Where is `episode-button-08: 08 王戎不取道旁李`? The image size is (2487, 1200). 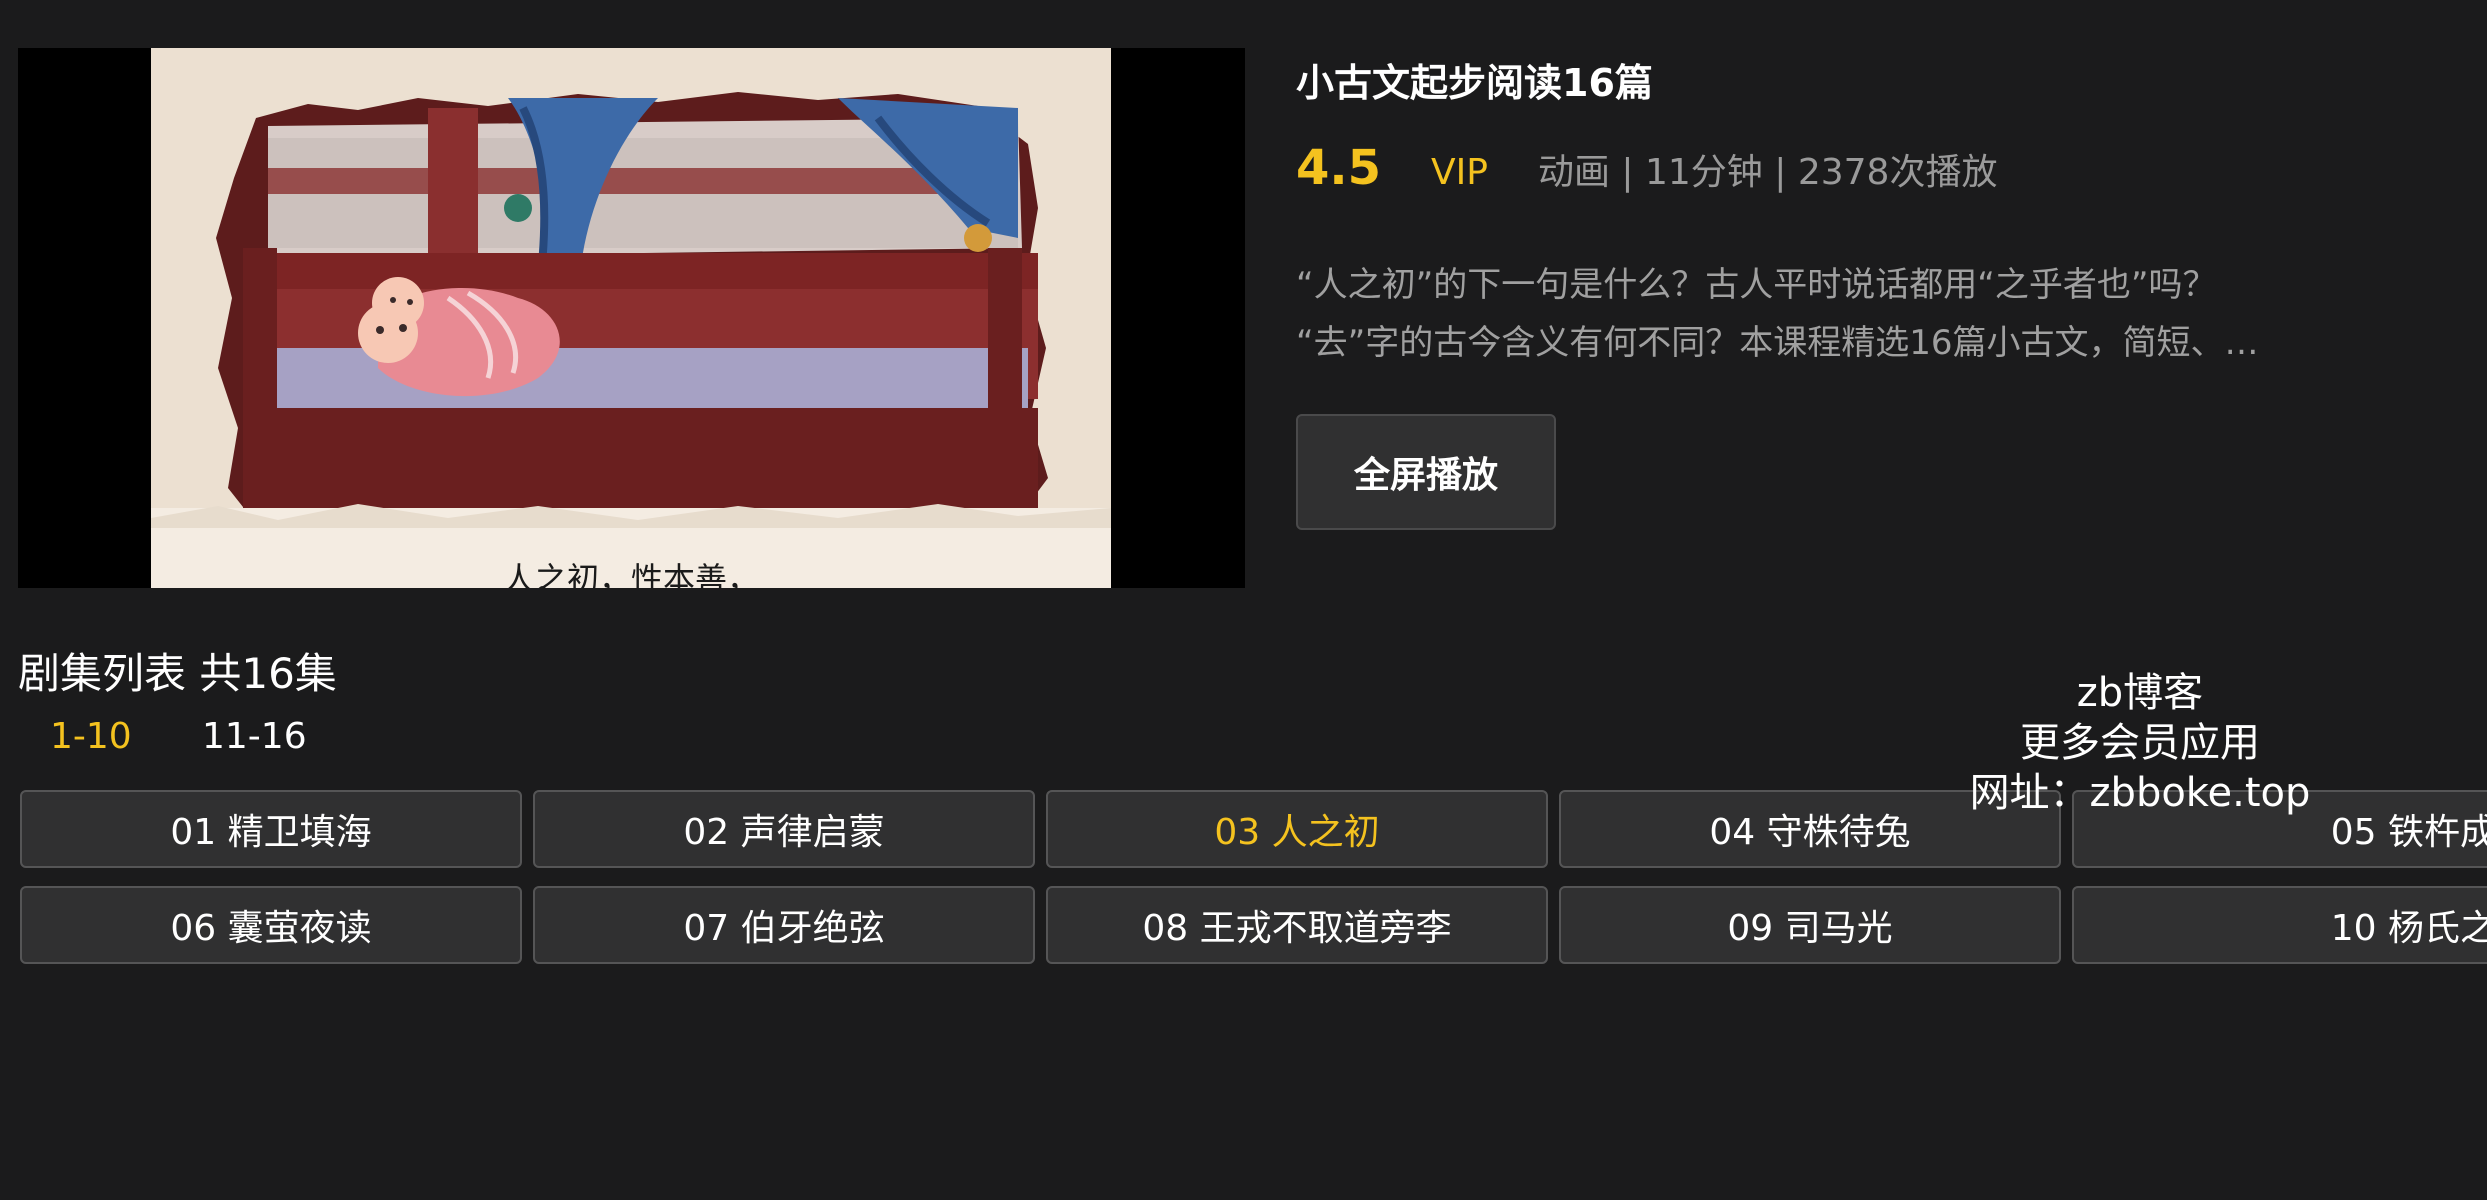 episode-button-08: 08 王戎不取道旁李 is located at coordinates (1297, 925).